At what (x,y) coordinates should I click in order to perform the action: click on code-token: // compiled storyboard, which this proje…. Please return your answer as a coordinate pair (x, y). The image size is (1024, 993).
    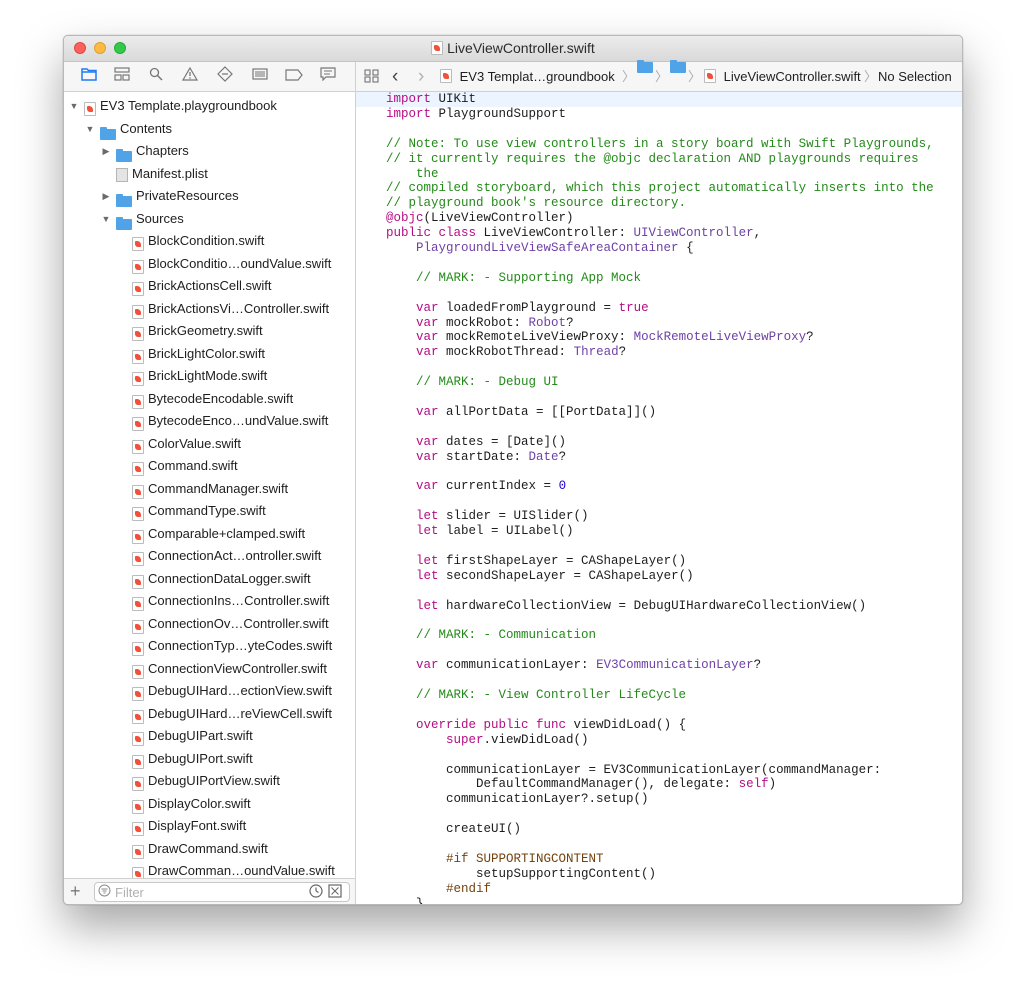
    Looking at the image, I should click on (660, 188).